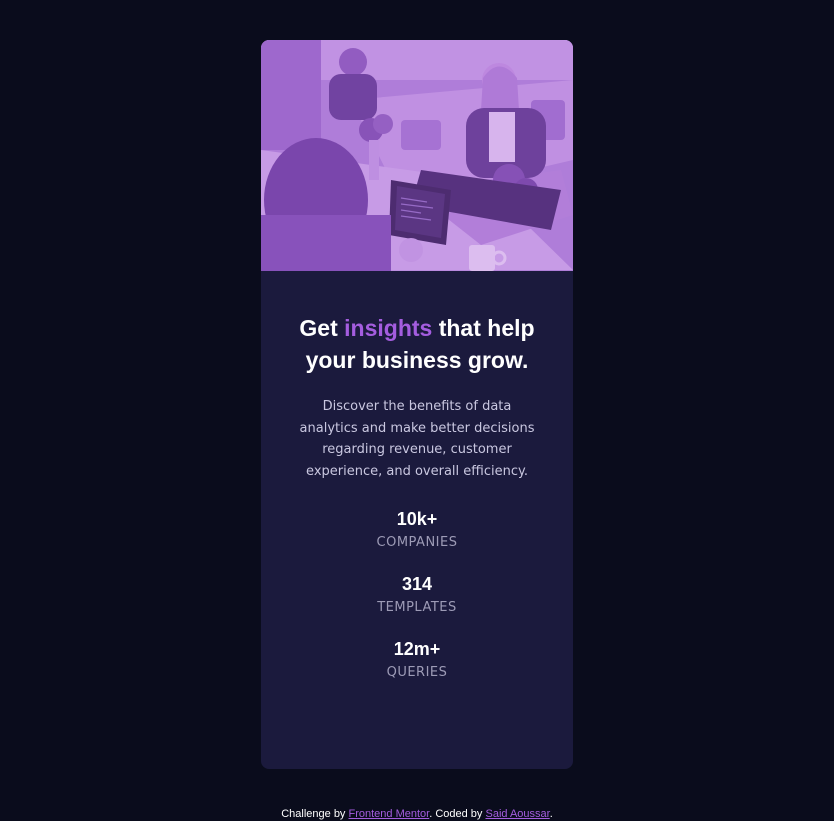 The height and width of the screenshot is (821, 834). I want to click on stat-templates: 314 Templates, so click(417, 596).